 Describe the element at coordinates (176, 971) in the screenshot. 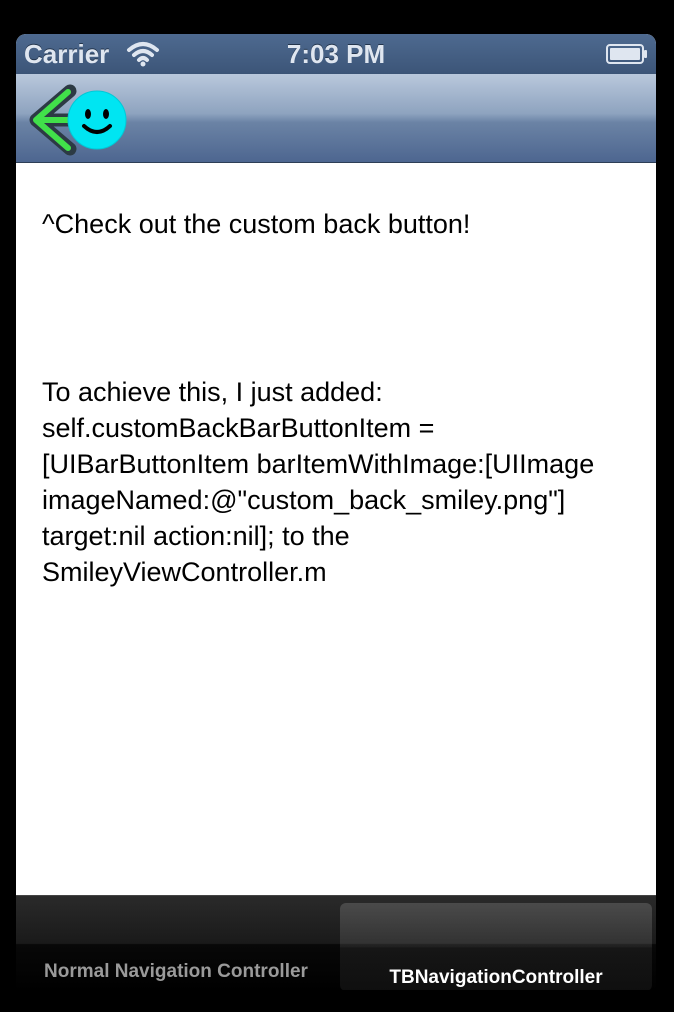

I see `tab-label: Normal Navigation Controller` at that location.